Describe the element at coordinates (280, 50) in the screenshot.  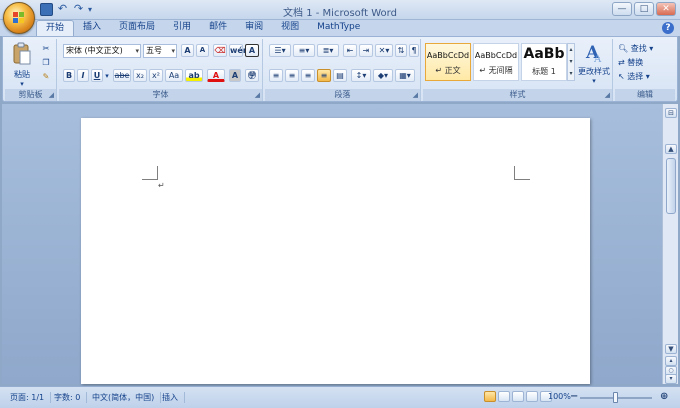
I see `bullets-button: ☰▾` at that location.